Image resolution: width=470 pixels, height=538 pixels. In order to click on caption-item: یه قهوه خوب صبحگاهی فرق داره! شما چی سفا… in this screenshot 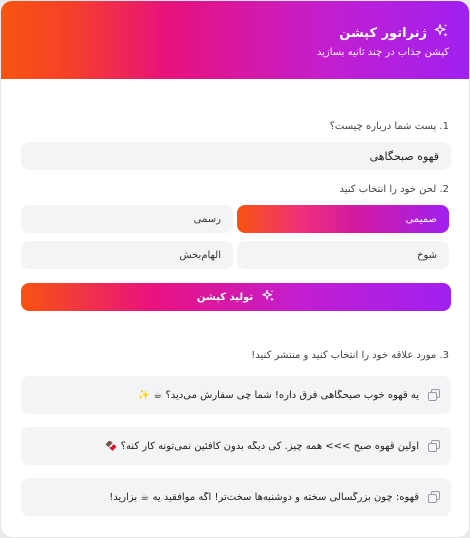, I will do `click(236, 395)`.